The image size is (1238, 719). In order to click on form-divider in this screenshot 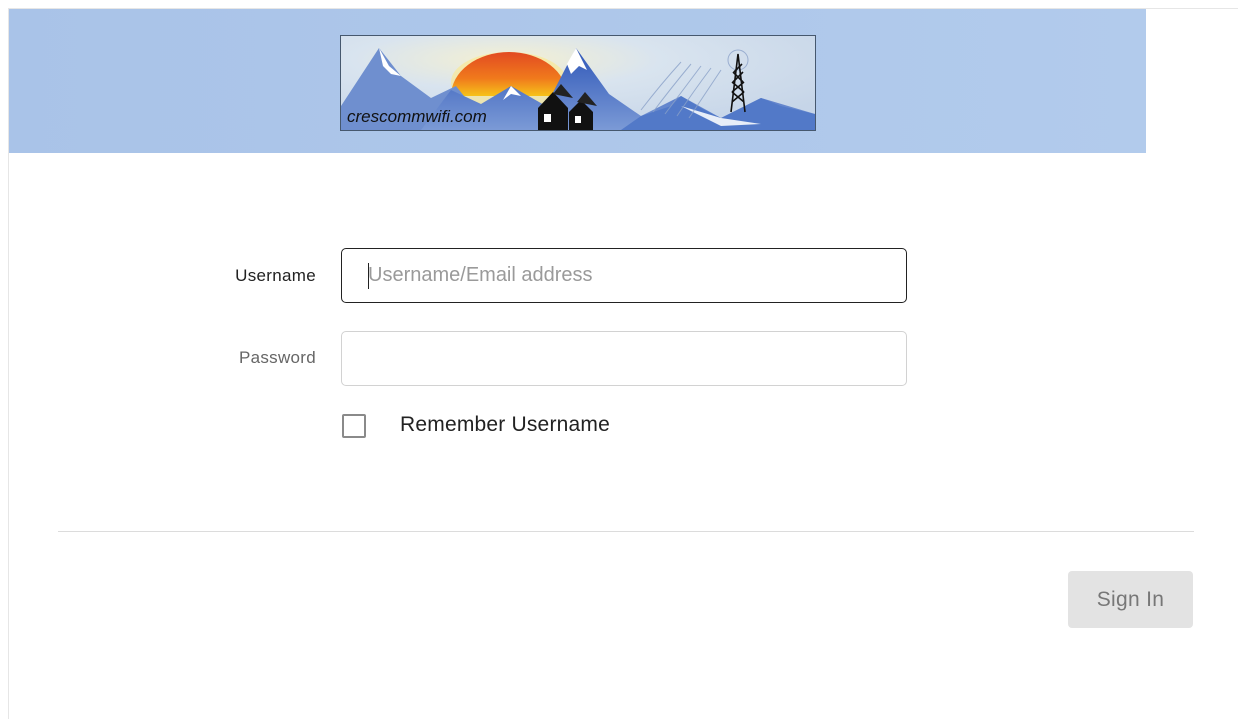, I will do `click(626, 531)`.